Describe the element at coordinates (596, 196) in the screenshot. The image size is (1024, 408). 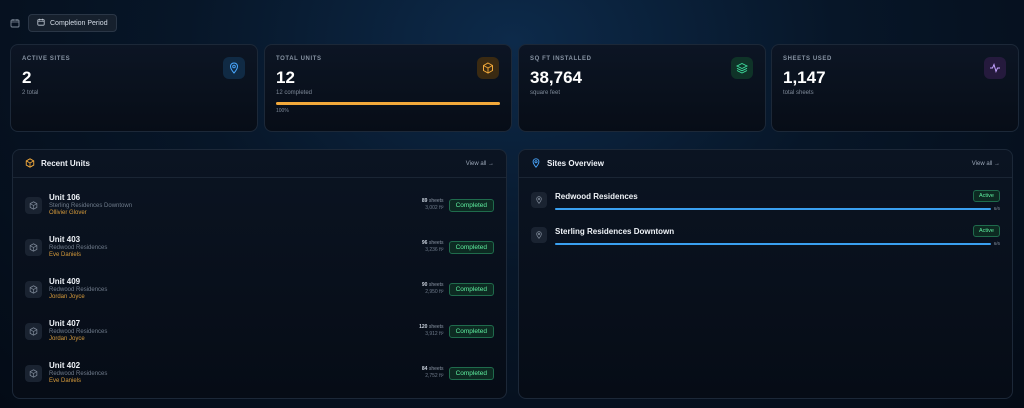
I see `site-name: Redwood Residences` at that location.